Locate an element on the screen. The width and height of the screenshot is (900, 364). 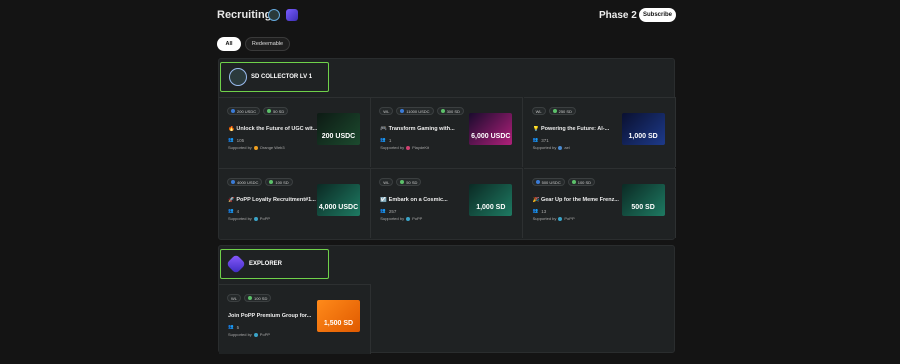
tab-all: All is located at coordinates (229, 44).